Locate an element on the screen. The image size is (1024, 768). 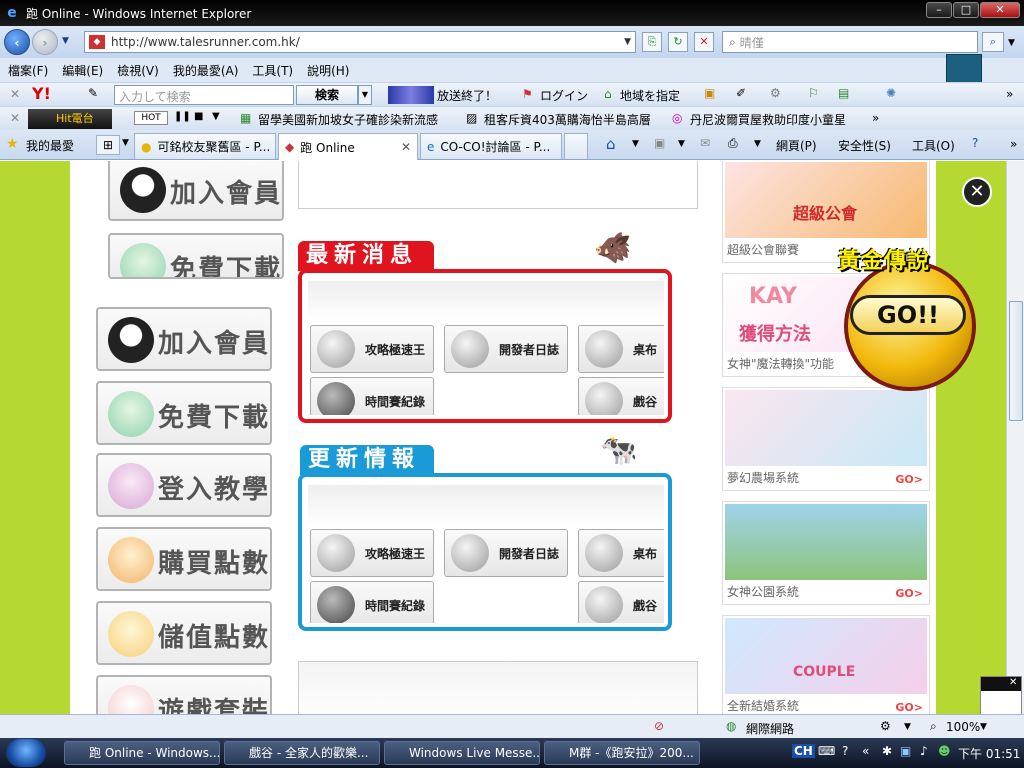
address-bar: ◆ http://www.talesrunner.com.hk/ ▼ is located at coordinates (360, 42).